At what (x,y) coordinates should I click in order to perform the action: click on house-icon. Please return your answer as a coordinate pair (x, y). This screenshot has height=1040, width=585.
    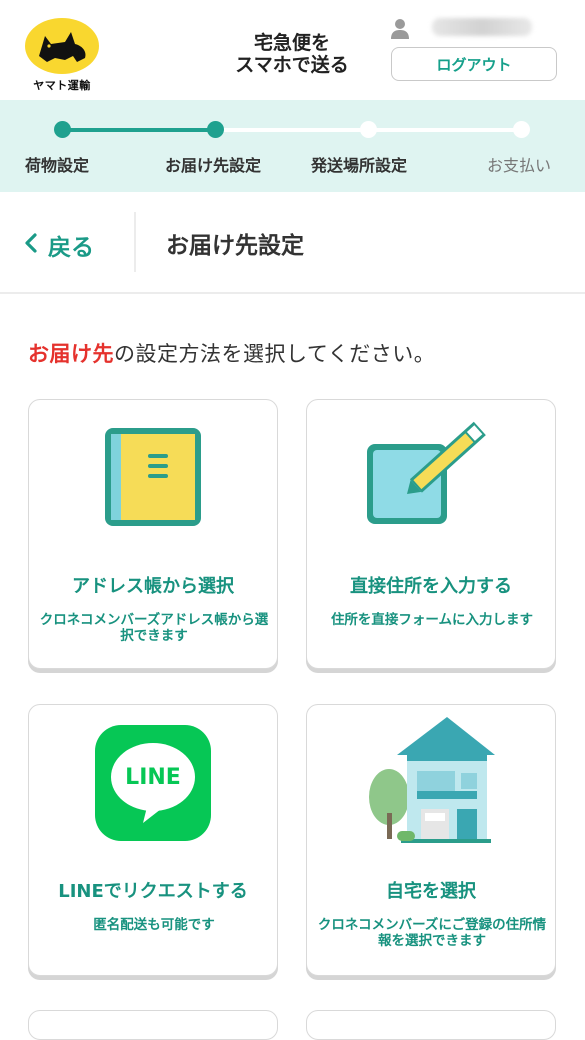
    Looking at the image, I should click on (431, 785).